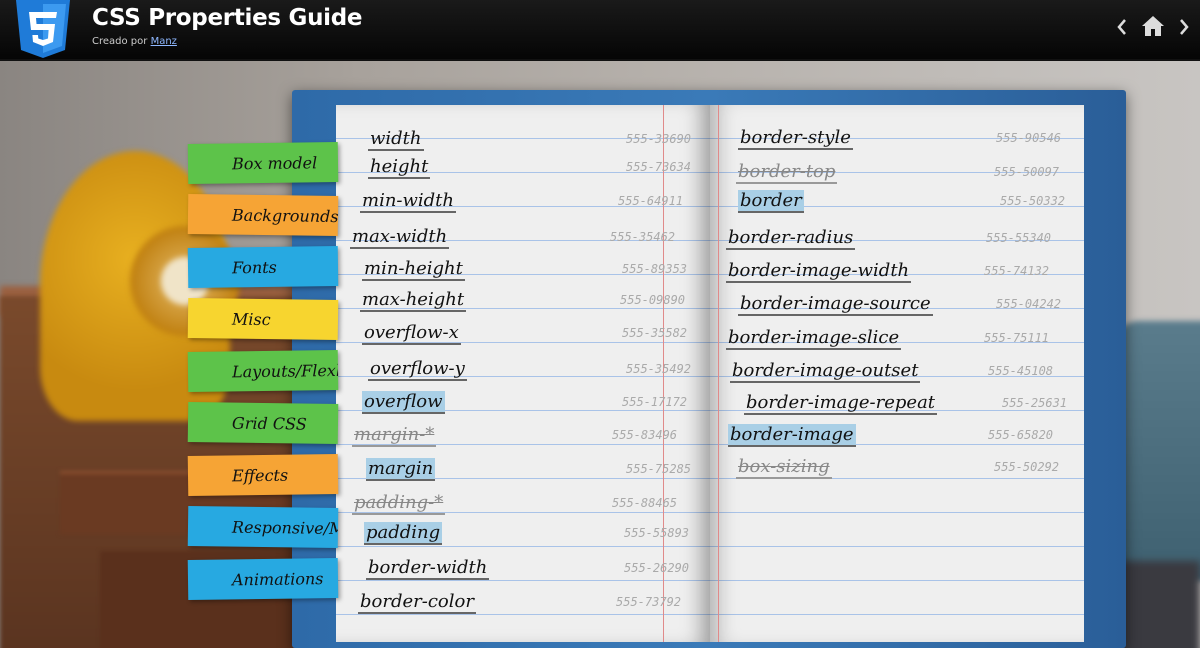 Image resolution: width=1200 pixels, height=648 pixels. What do you see at coordinates (1021, 371) in the screenshot?
I see `property-code: 555-45108` at bounding box center [1021, 371].